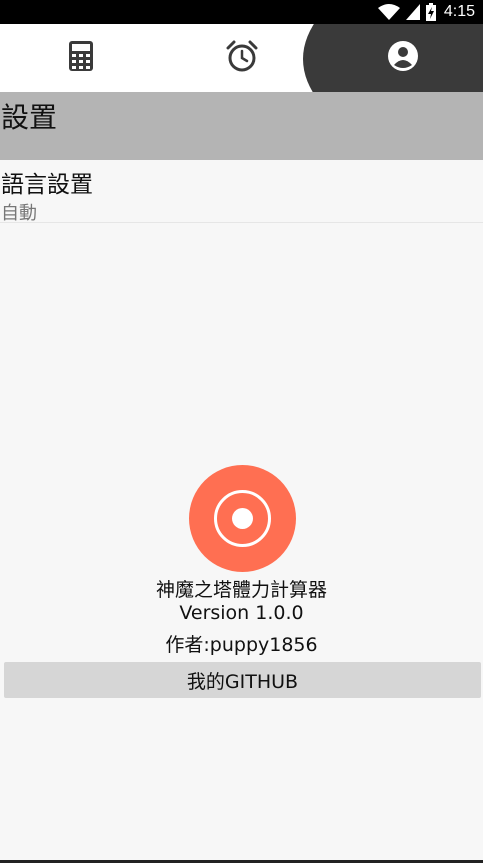 This screenshot has height=863, width=483. I want to click on language-setting-label: 語言設置, so click(47, 185).